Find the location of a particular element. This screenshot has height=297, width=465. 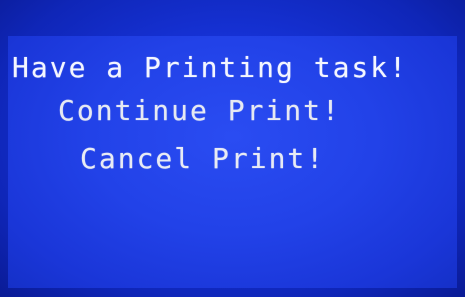

cancel-print-option: Cancel Print! is located at coordinates (202, 159).